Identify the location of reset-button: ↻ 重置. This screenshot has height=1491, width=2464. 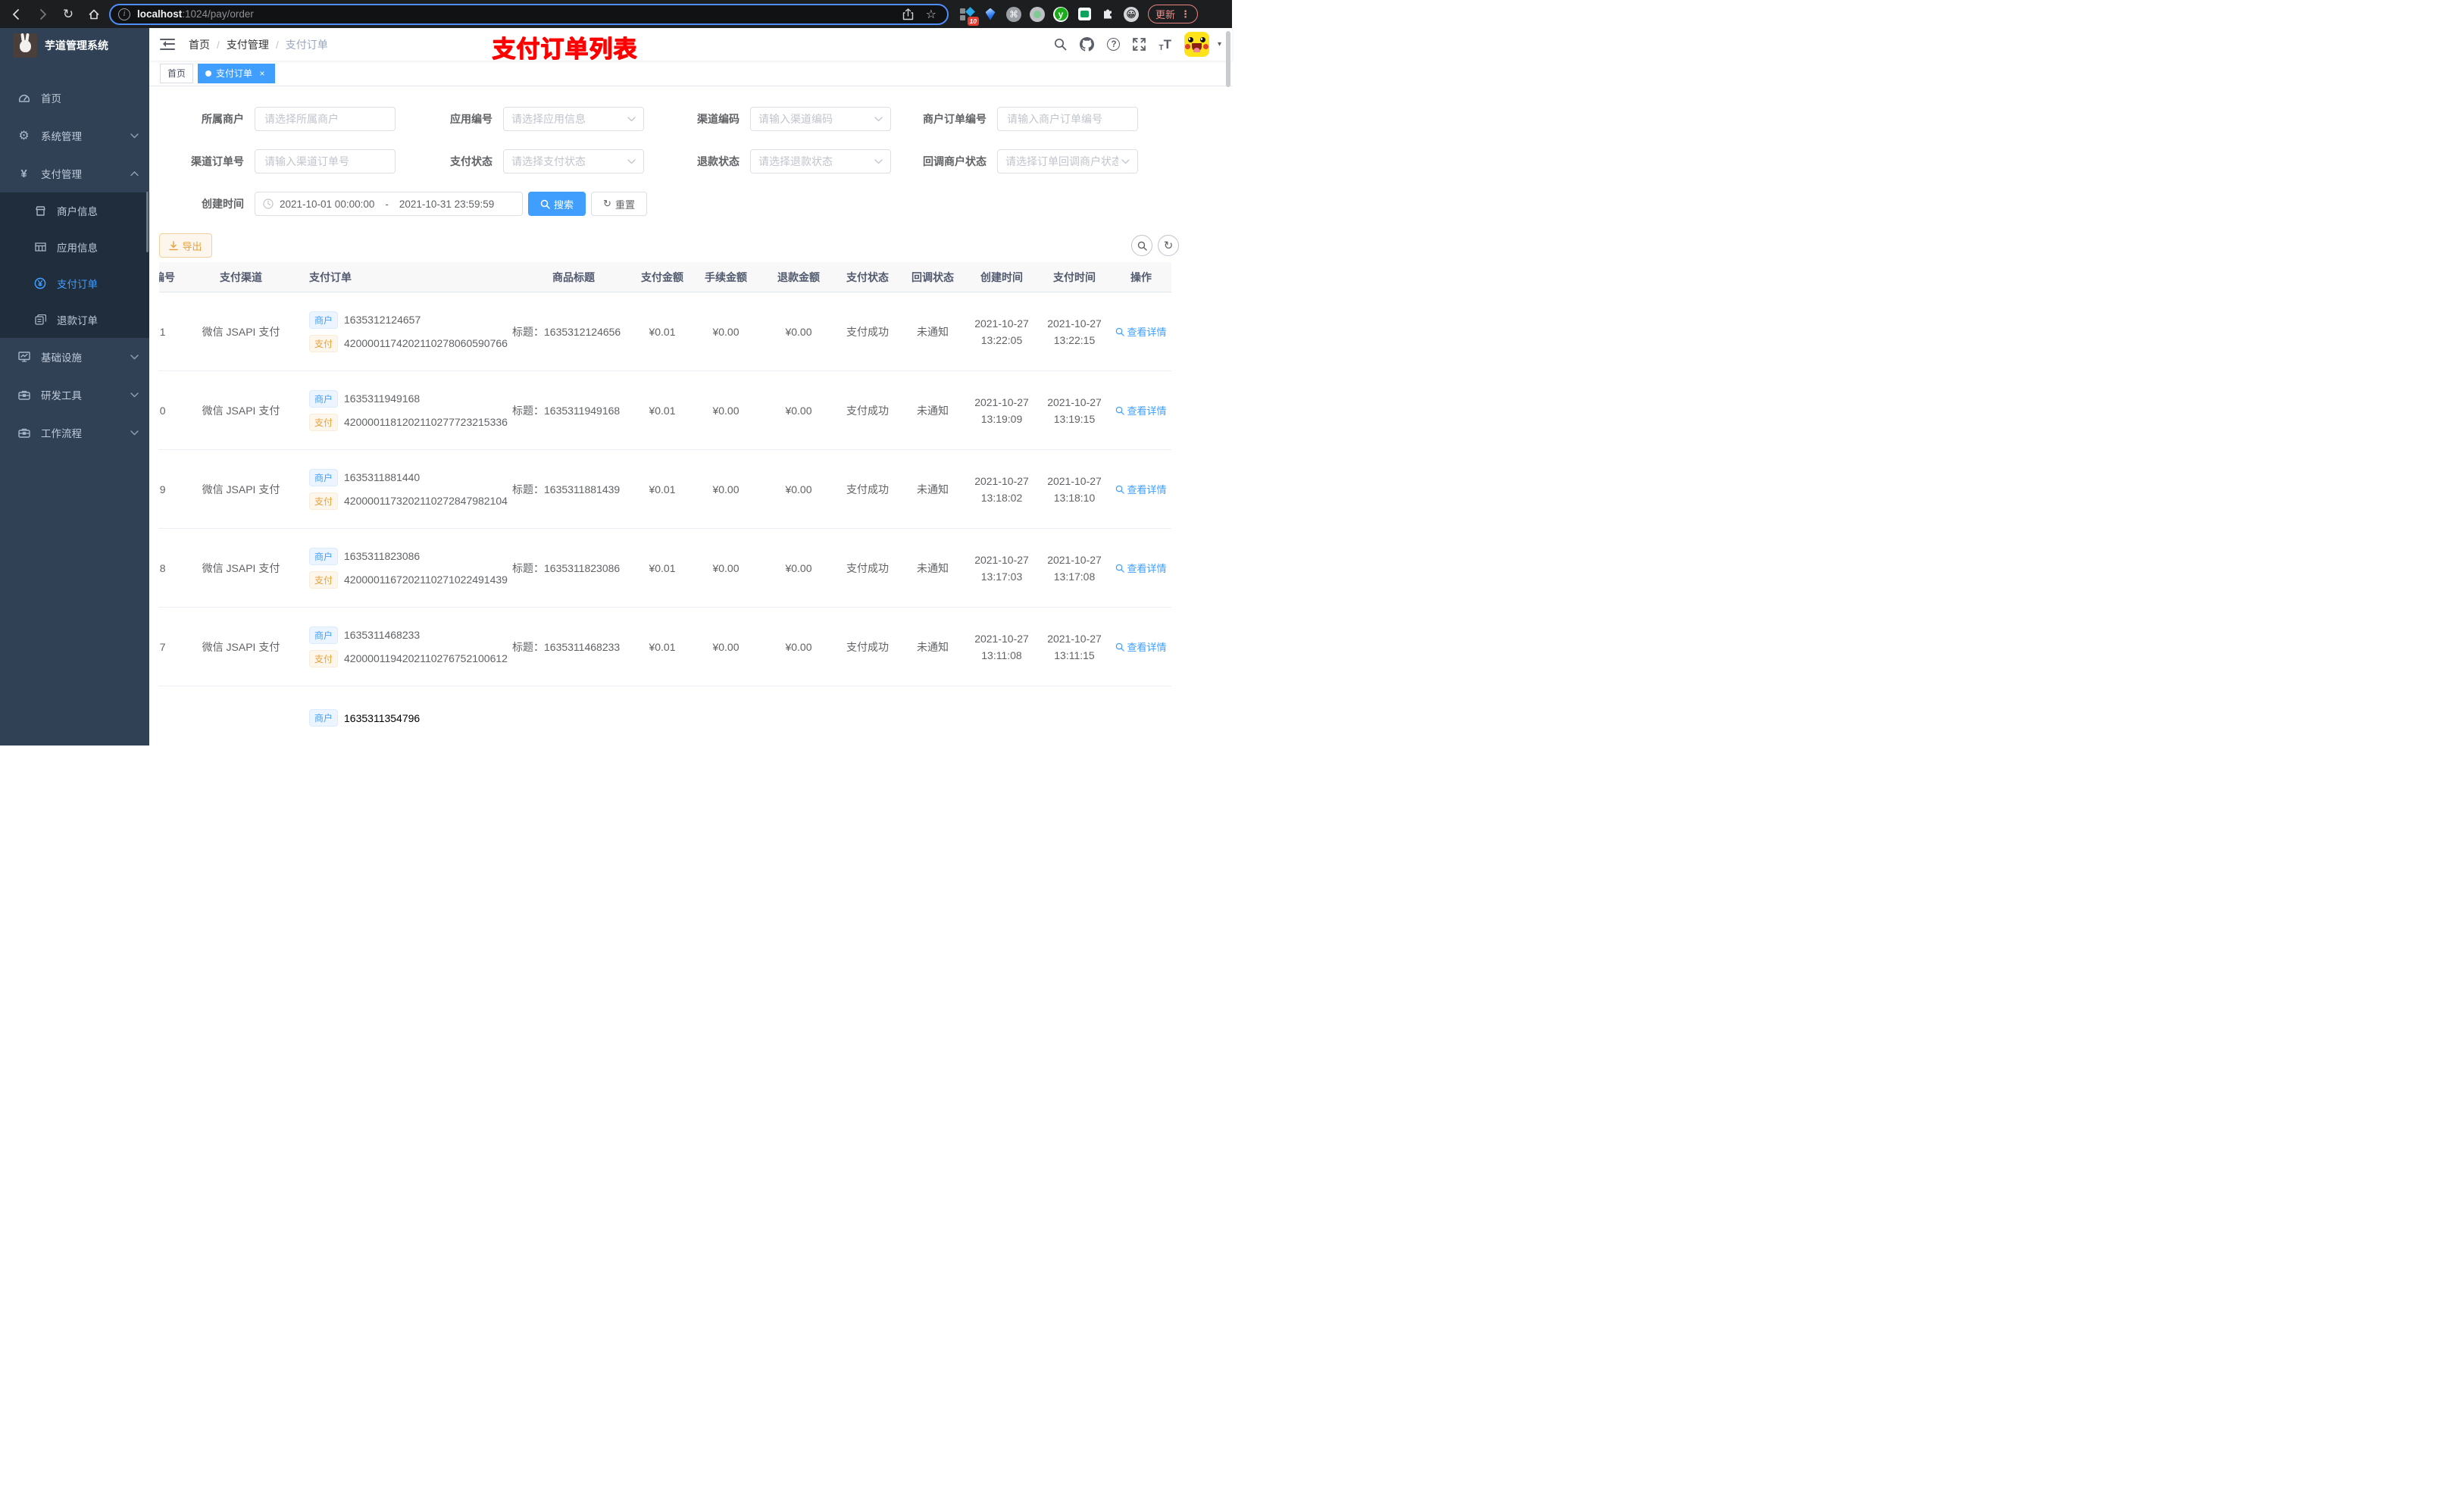
(619, 204).